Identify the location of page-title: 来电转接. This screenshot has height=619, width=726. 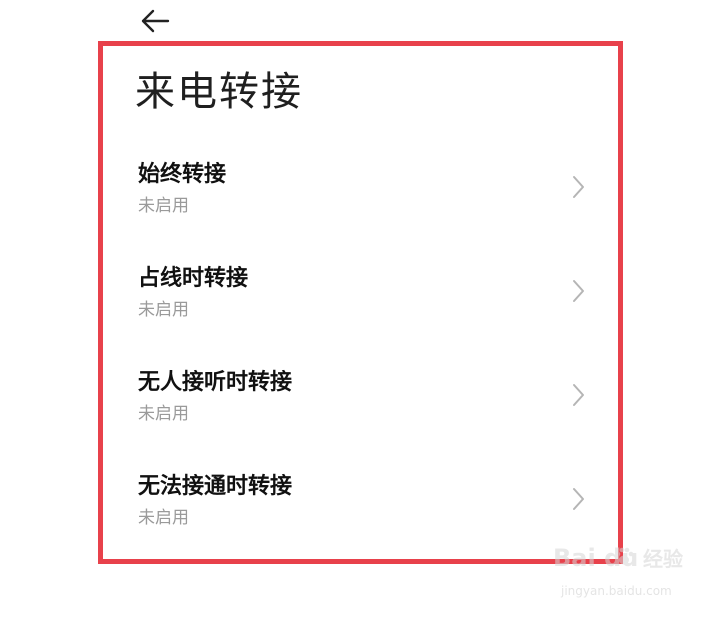
(219, 92).